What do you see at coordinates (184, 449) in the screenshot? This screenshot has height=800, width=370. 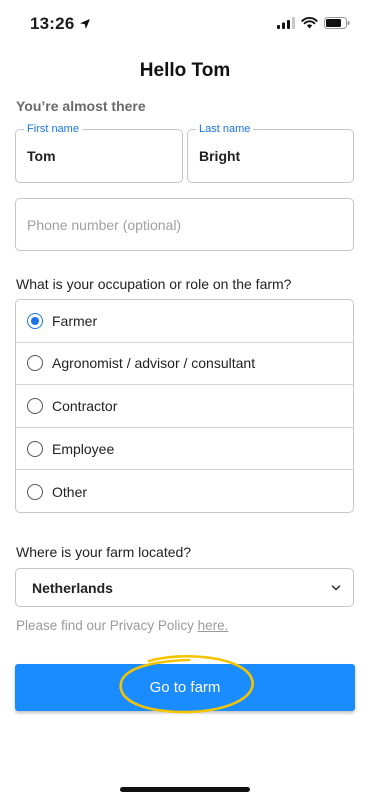 I see `occupation-option-employee: Employee` at bounding box center [184, 449].